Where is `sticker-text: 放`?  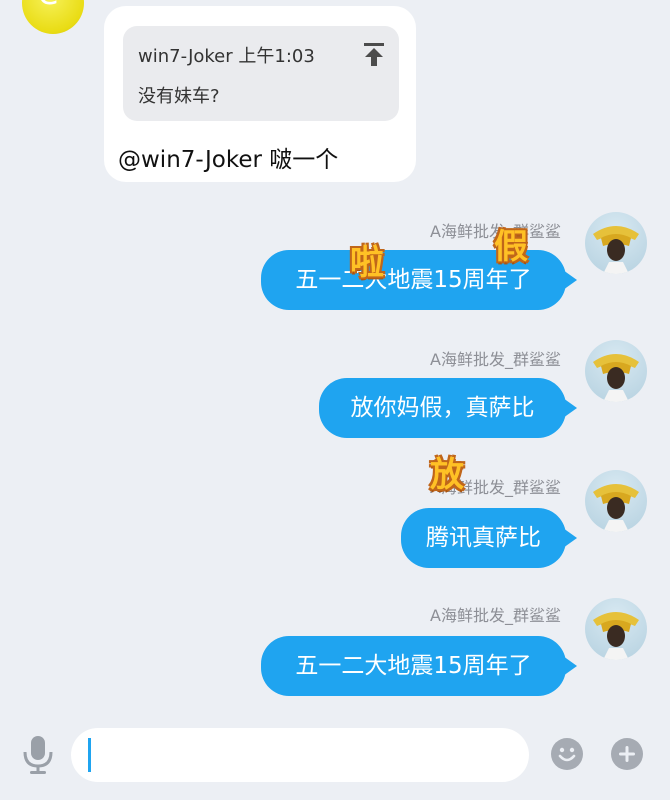 sticker-text: 放 is located at coordinates (447, 475).